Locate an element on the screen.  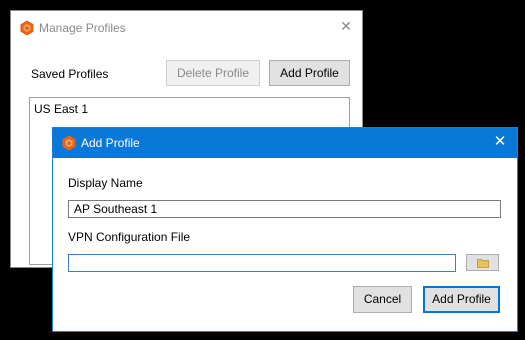
folder-icon is located at coordinates (483, 263).